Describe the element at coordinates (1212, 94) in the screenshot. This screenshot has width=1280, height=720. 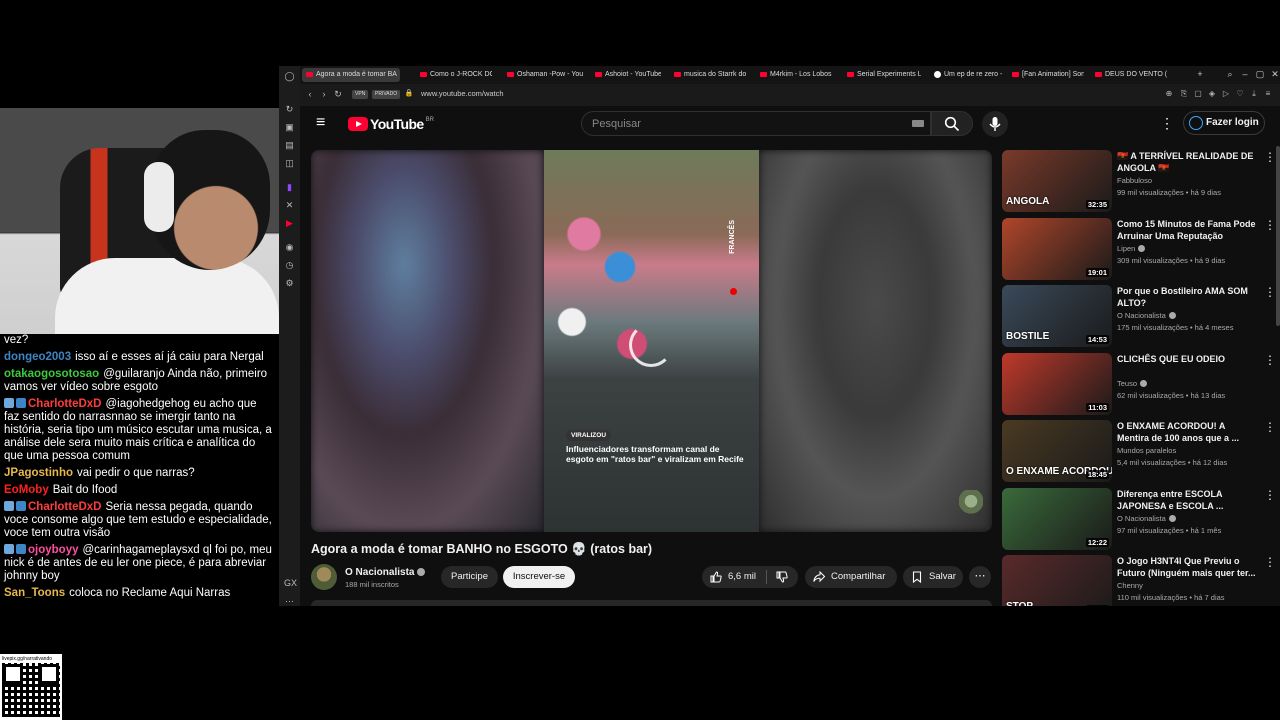
I see `shield-icon: ◈` at that location.